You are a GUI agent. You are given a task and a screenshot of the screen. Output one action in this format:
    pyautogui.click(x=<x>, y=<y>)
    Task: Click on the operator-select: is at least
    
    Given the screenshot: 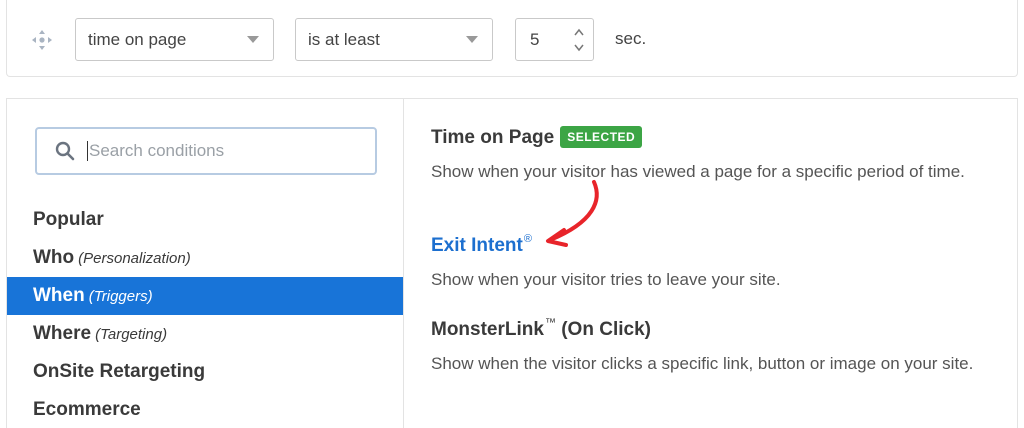 What is the action you would take?
    pyautogui.click(x=394, y=39)
    